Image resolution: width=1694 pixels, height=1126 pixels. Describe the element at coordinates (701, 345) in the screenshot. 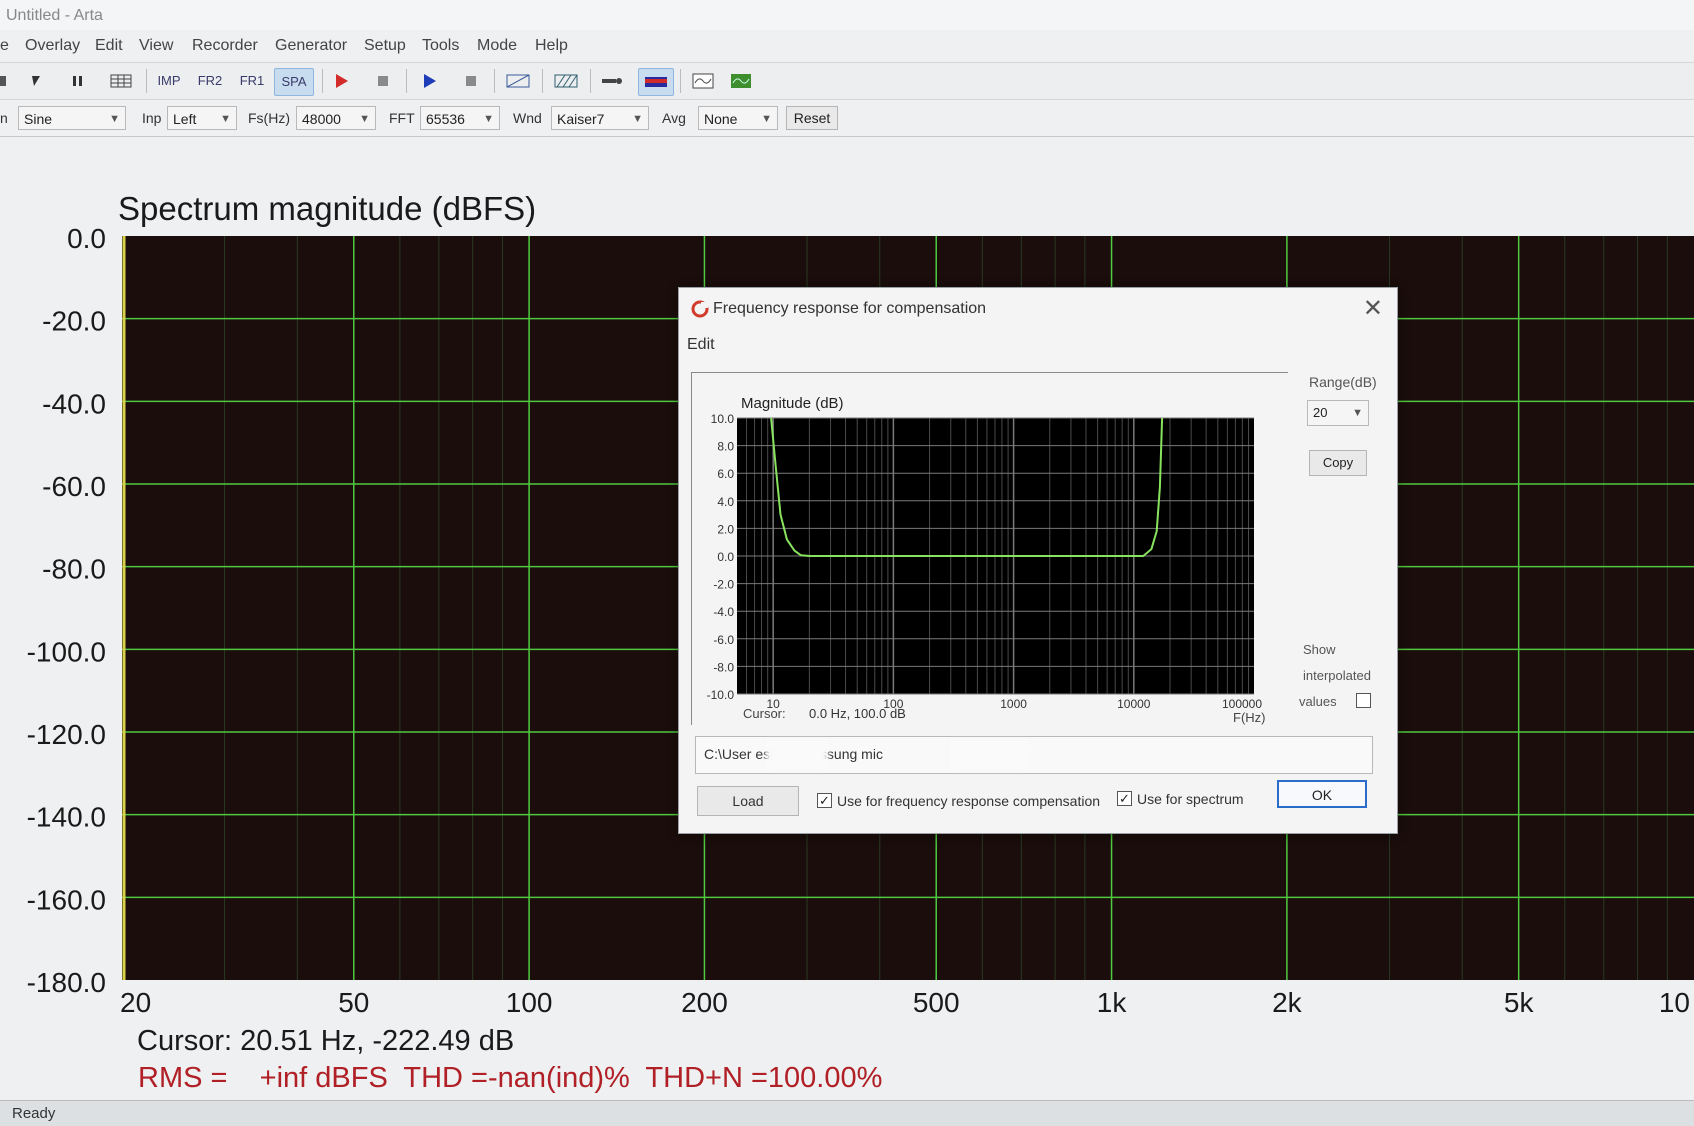

I see `dialog-menu-edit: Edit` at that location.